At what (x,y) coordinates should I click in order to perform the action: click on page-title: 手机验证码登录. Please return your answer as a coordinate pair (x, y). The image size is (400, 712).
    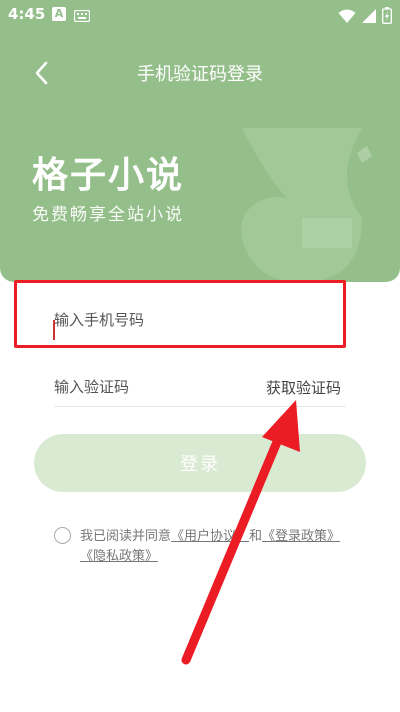
    Looking at the image, I should click on (200, 74).